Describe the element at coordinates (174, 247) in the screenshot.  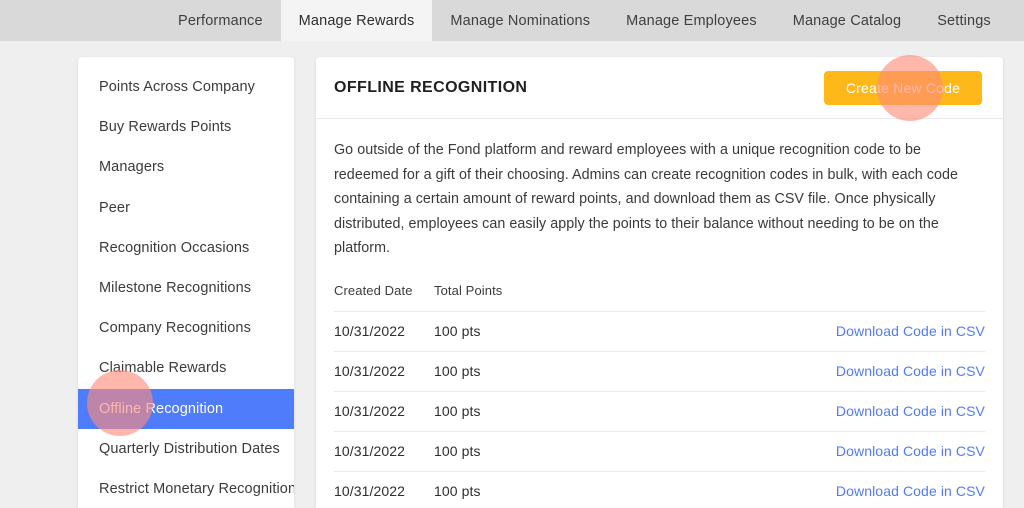
I see `sidebar-item-label: Recognition Occasions` at that location.